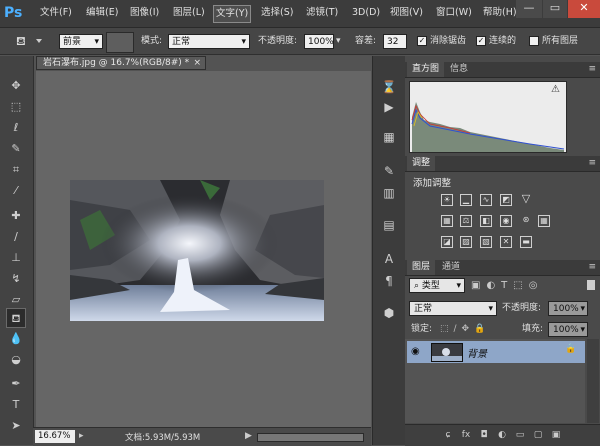 The width and height of the screenshot is (600, 446). What do you see at coordinates (418, 352) in the screenshot?
I see `eye-icon: ◉` at bounding box center [418, 352].